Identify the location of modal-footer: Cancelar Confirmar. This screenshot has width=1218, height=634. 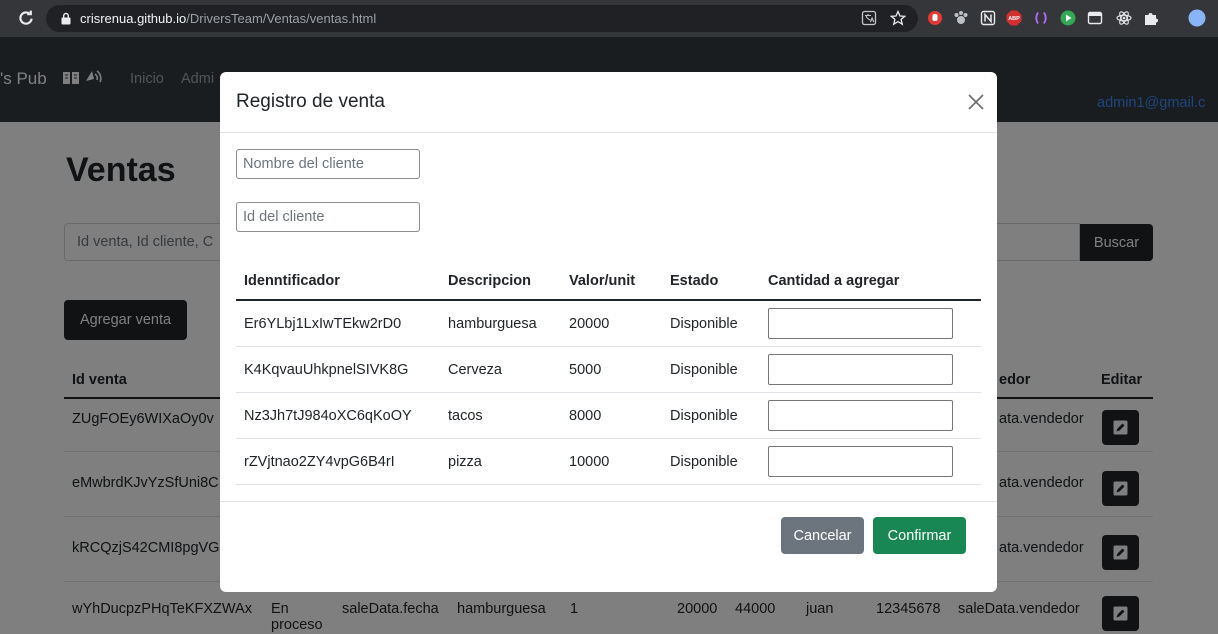
(608, 546).